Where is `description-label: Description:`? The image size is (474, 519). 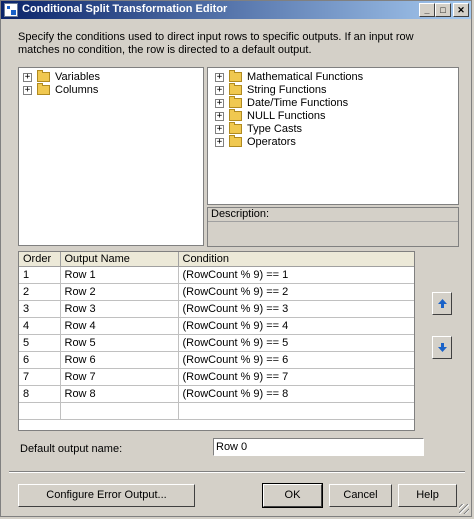
description-label: Description: is located at coordinates (333, 215).